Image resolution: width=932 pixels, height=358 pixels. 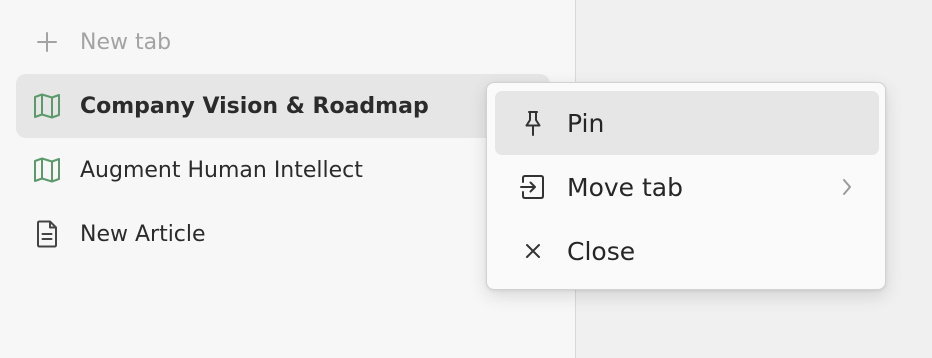 I want to click on tab-augment-human-intellect: Augment Human Intellect, so click(x=283, y=170).